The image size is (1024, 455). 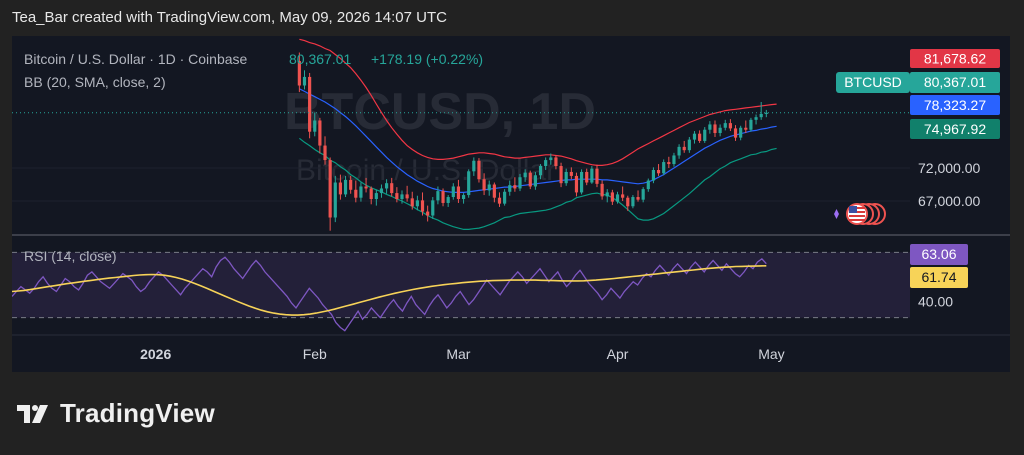 I want to click on tradingview-logo: TradingView, so click(x=115, y=413).